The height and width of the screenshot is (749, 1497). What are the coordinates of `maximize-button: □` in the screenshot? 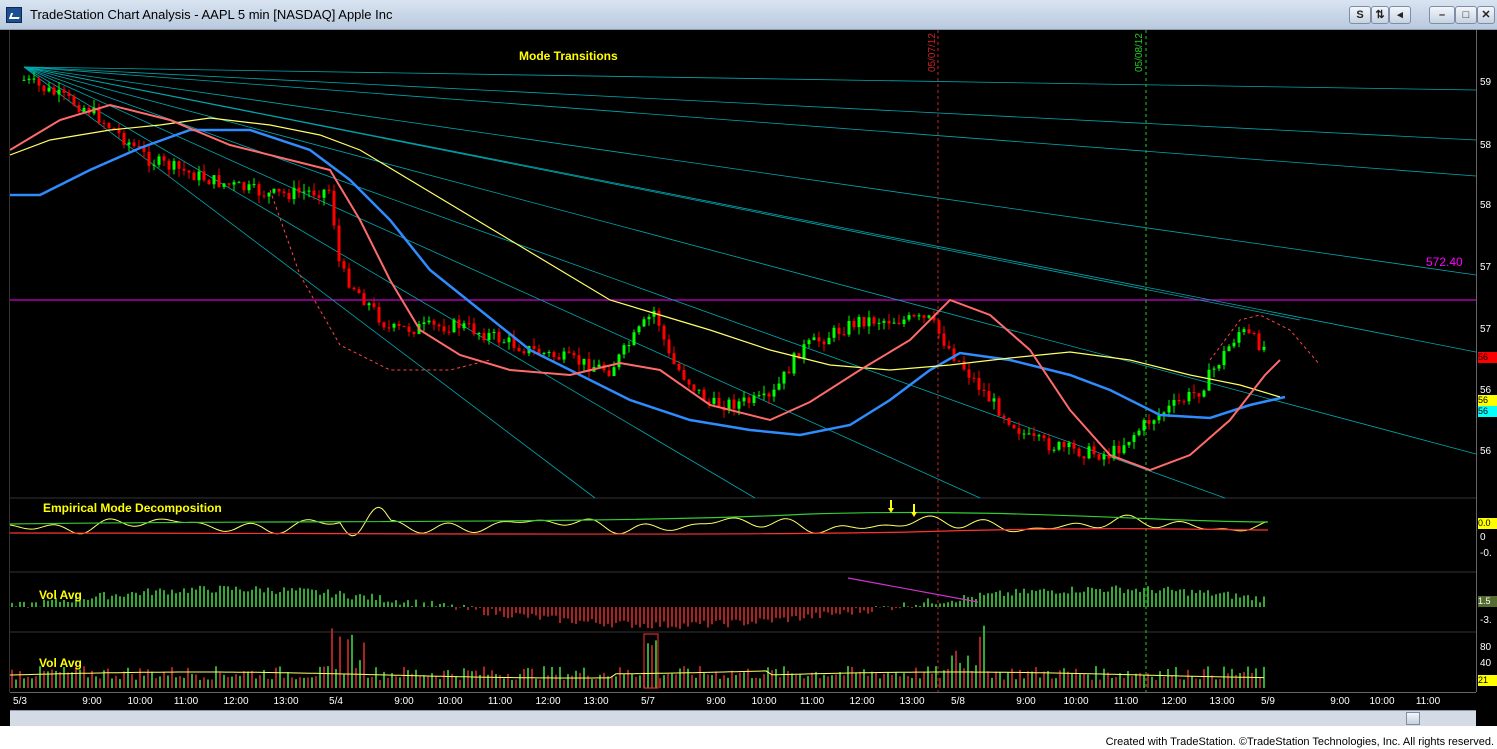 It's located at (1466, 15).